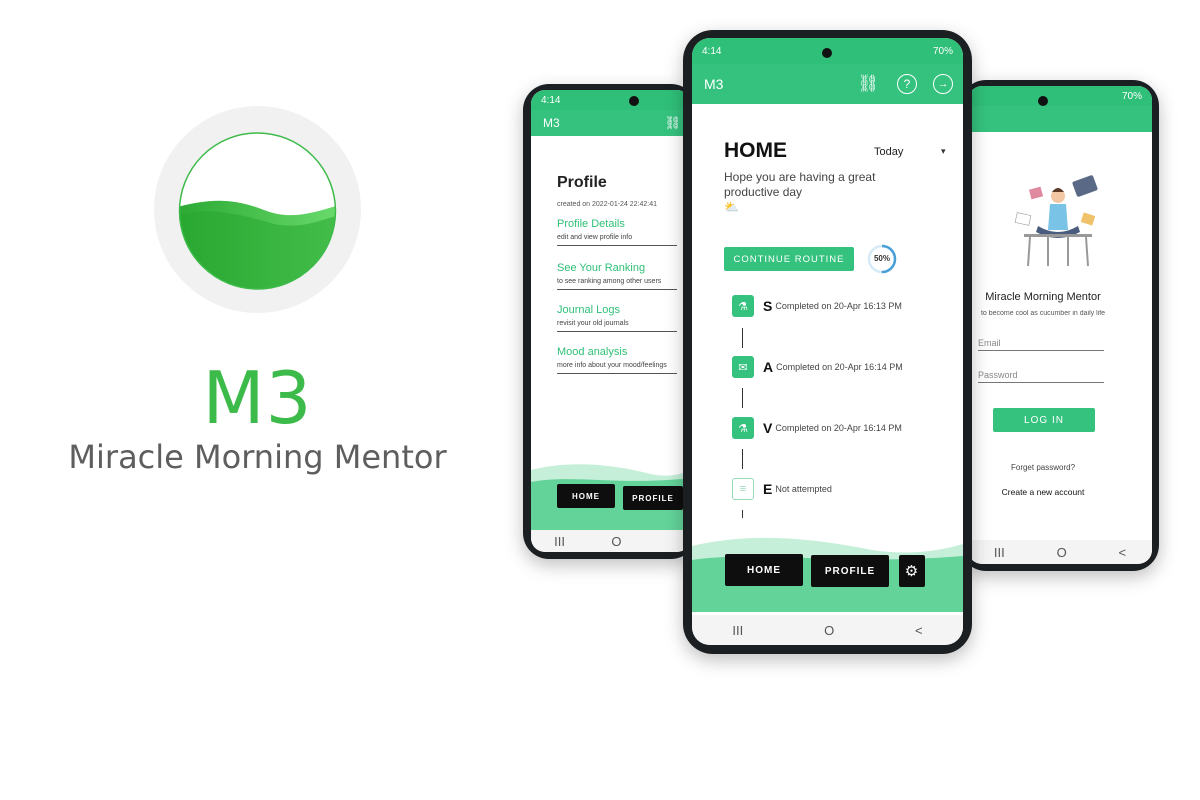 This screenshot has height=800, width=1200. Describe the element at coordinates (1060, 119) in the screenshot. I see `app-bar` at that location.